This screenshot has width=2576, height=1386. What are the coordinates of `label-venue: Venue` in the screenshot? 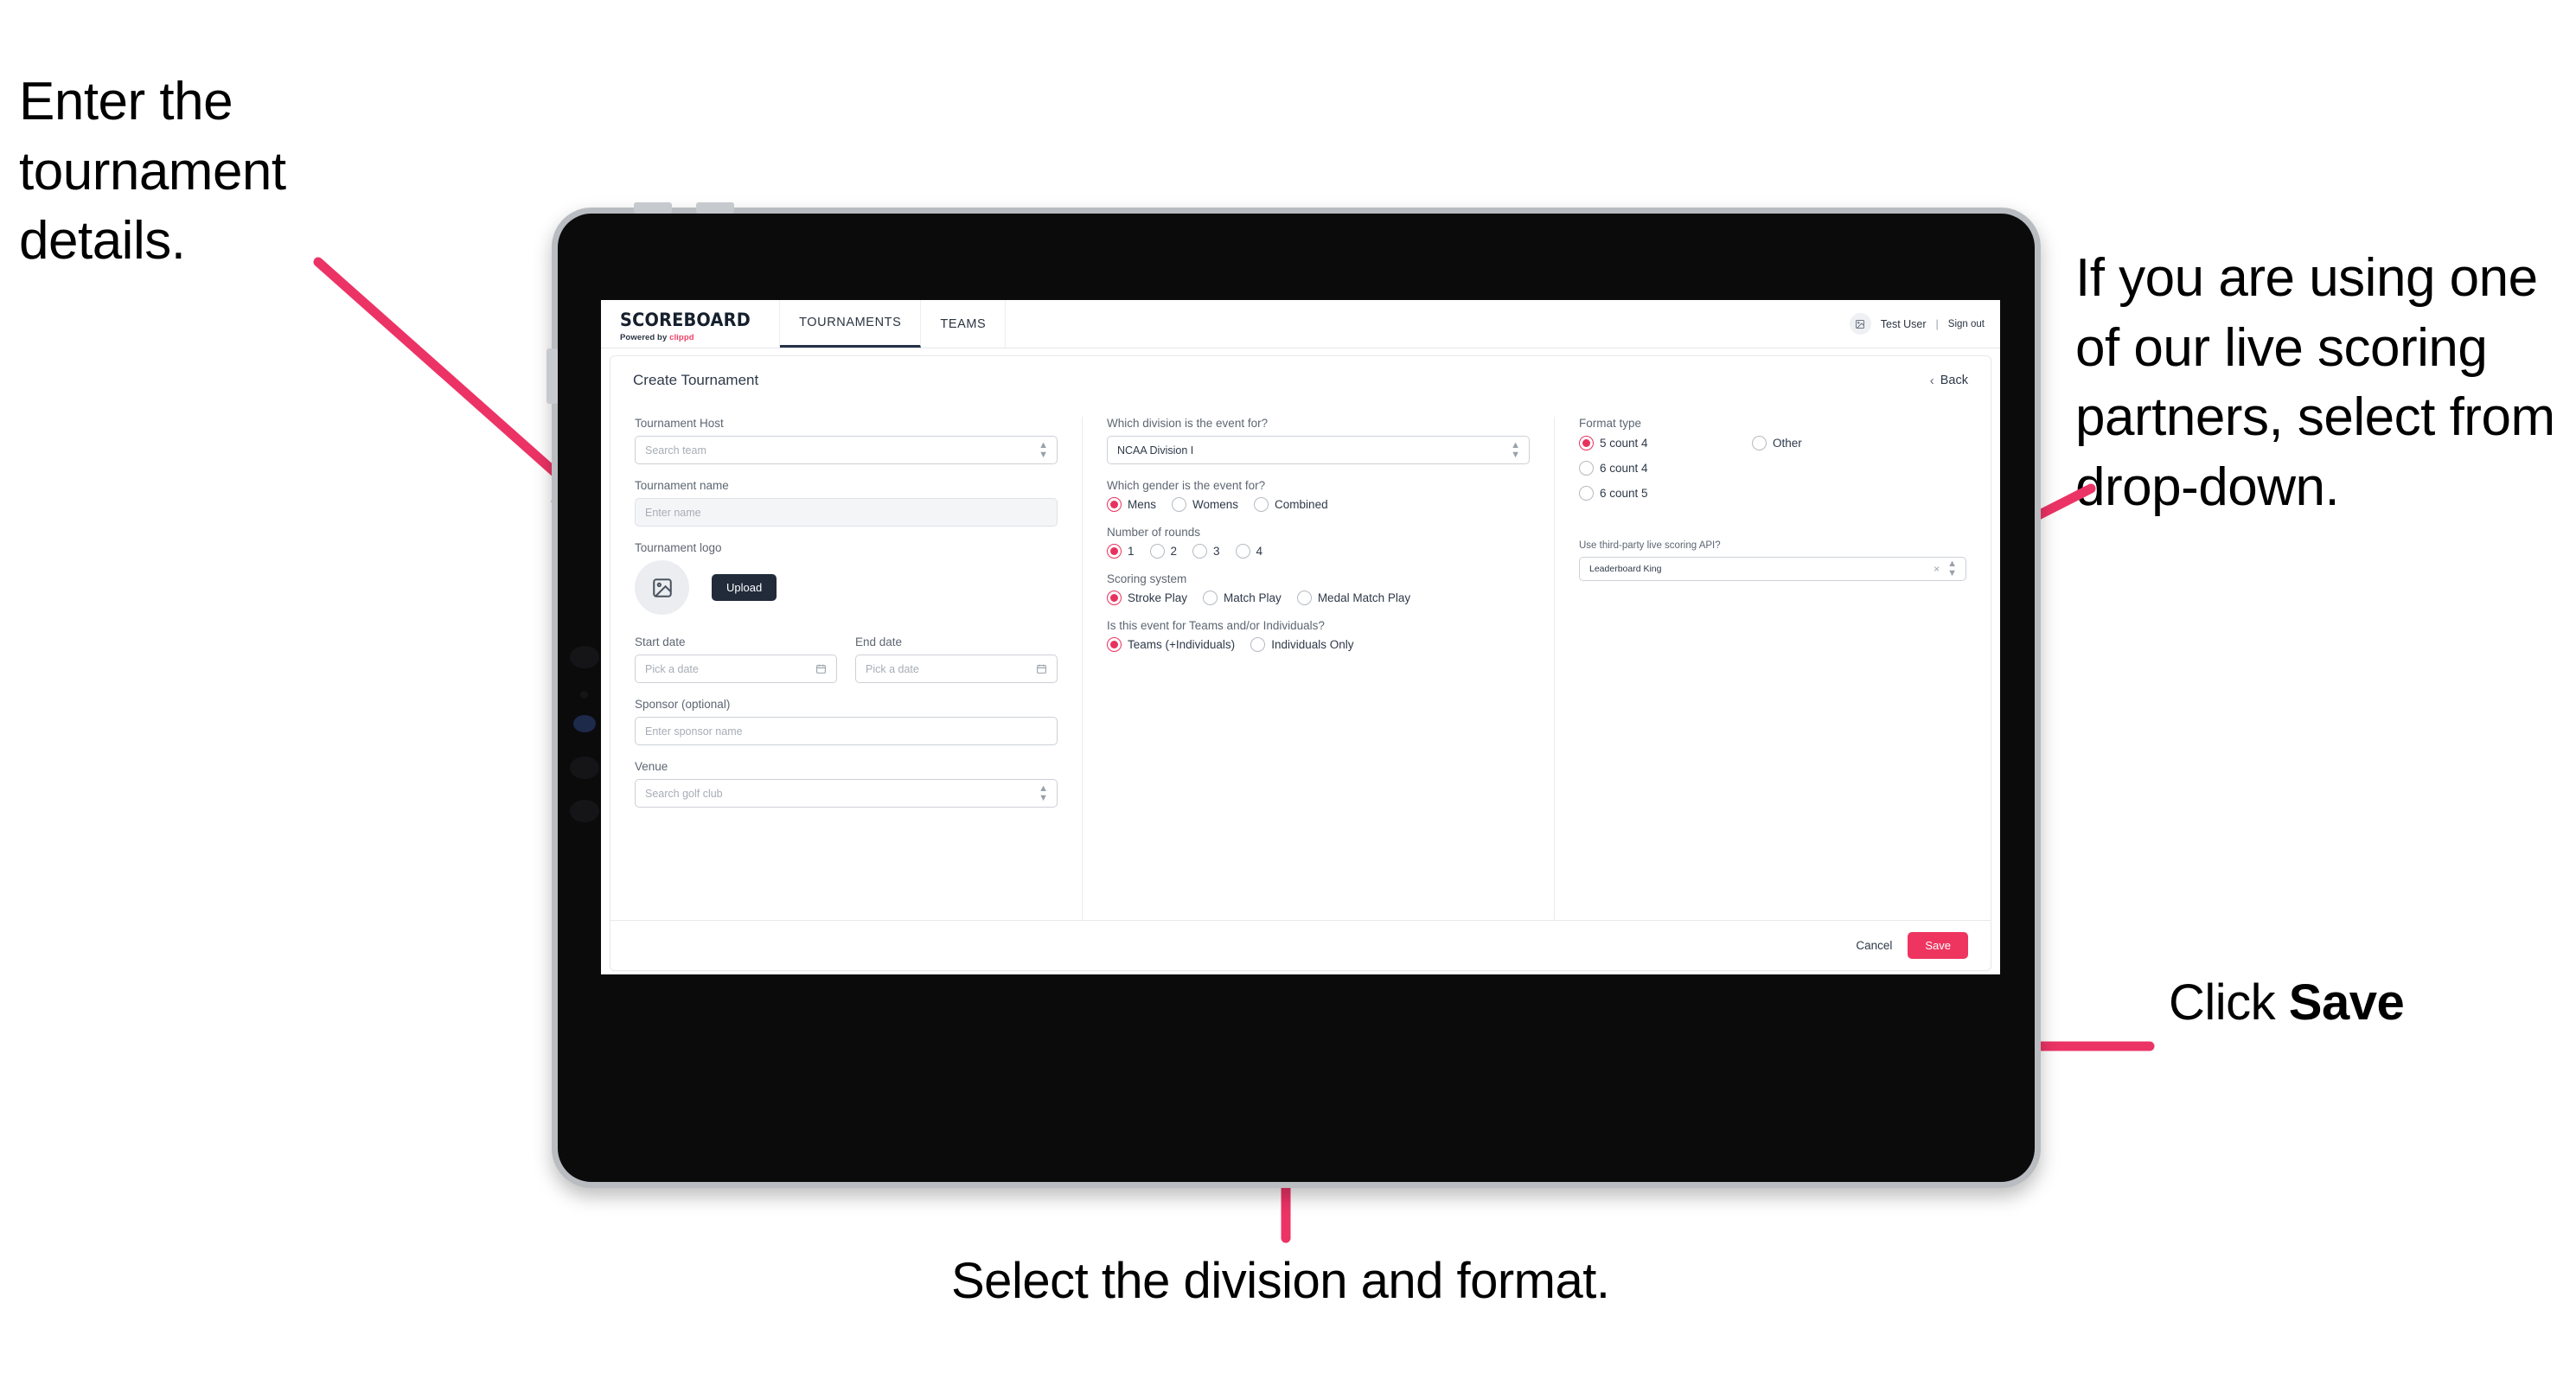 It's located at (652, 766).